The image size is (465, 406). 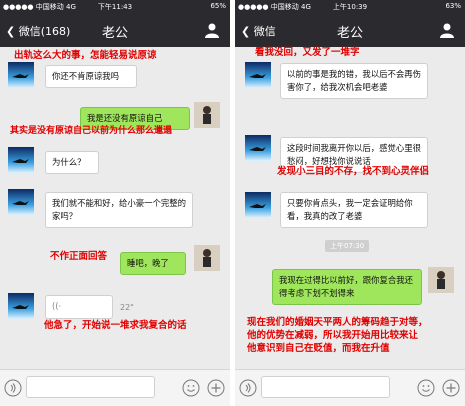 I want to click on annotation: 出轨这么大的事，怎能轻易说原谅, so click(x=85, y=55).